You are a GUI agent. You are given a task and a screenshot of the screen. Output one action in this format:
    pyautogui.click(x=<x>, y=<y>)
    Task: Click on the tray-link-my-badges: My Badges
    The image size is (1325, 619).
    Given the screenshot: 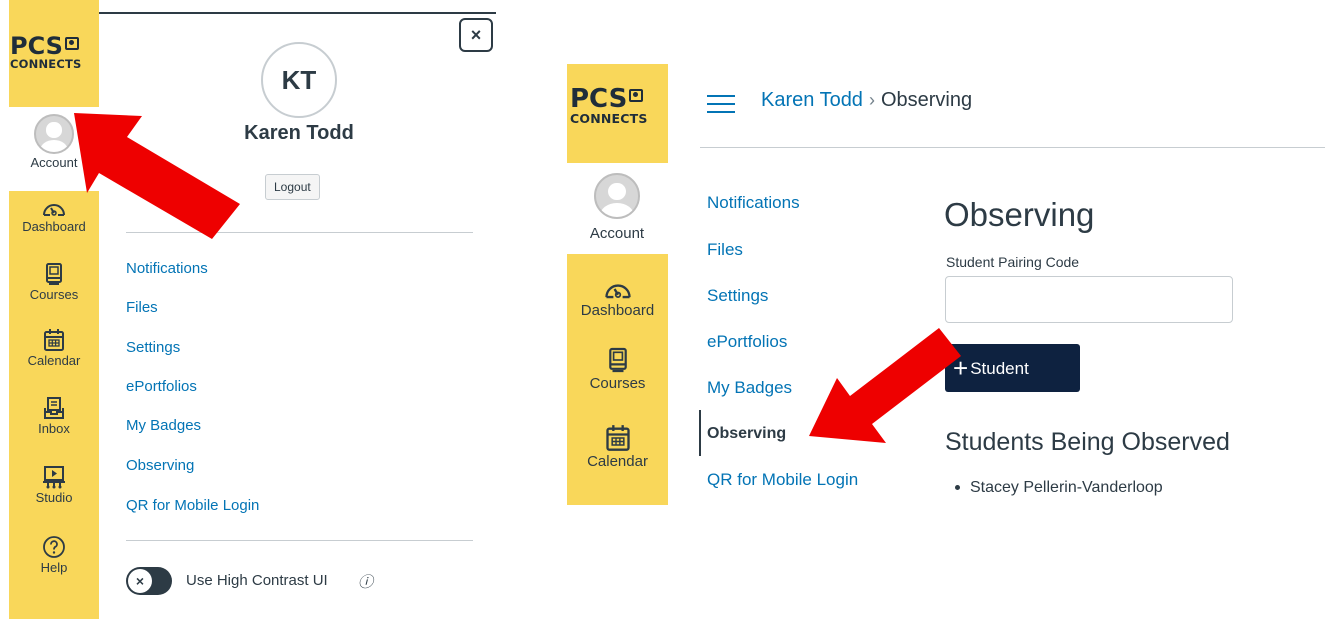 What is the action you would take?
    pyautogui.click(x=163, y=425)
    